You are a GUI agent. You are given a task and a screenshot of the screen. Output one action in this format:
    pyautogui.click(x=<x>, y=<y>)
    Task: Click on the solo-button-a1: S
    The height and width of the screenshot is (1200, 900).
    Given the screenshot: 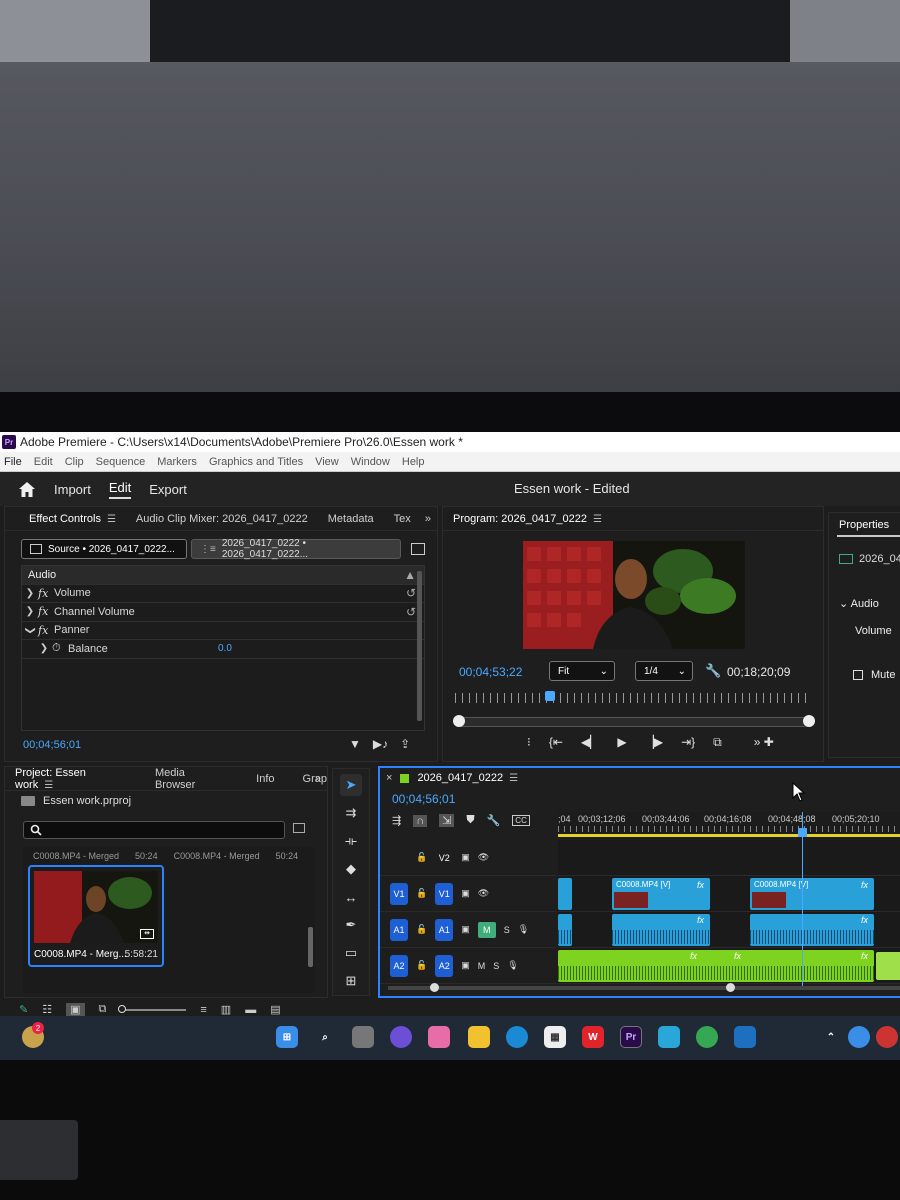 What is the action you would take?
    pyautogui.click(x=507, y=930)
    